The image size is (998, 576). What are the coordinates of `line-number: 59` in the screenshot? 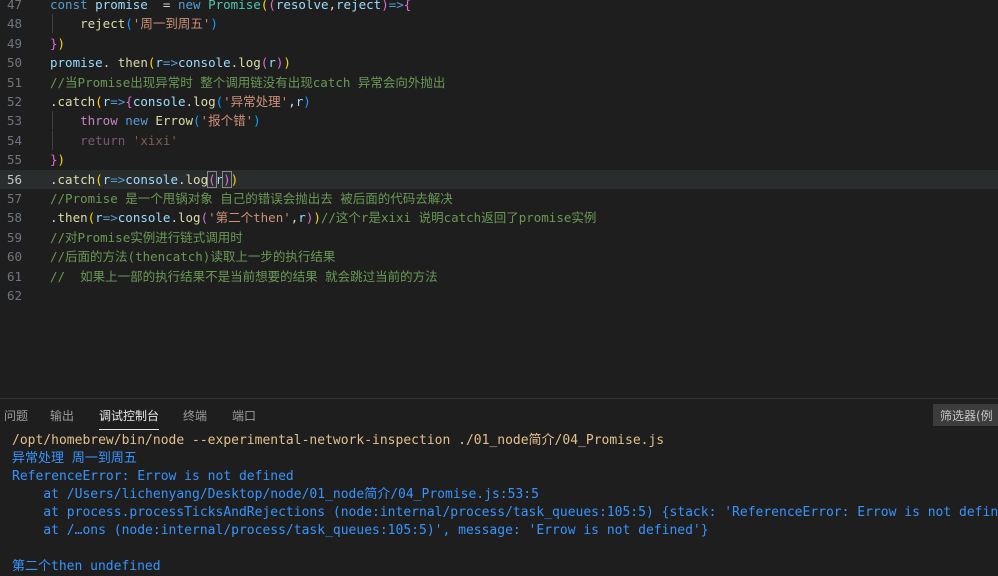 It's located at (14, 237).